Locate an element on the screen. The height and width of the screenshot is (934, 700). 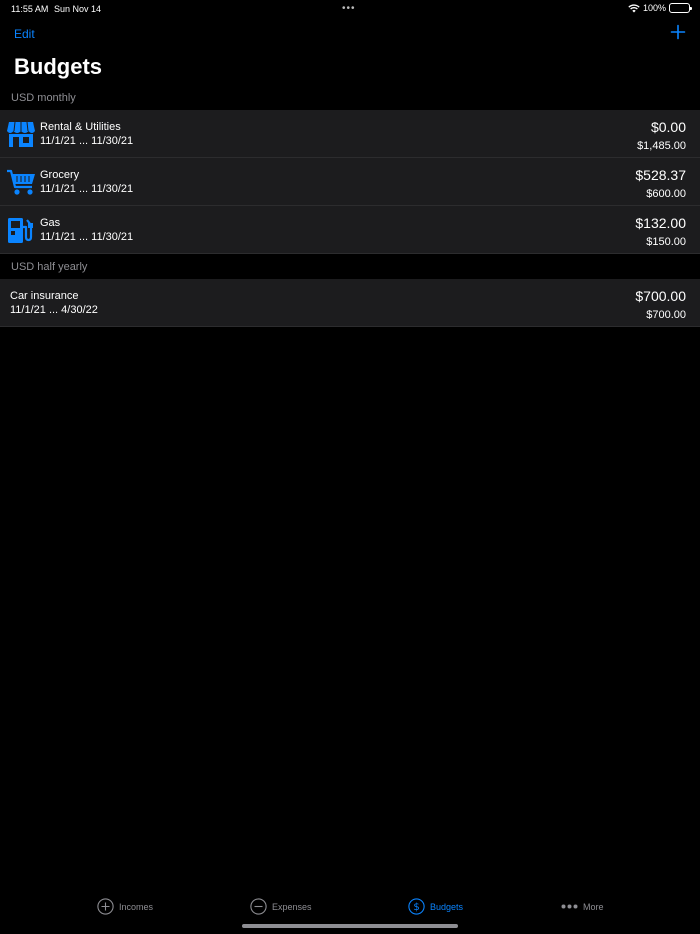
edit-button: Edit is located at coordinates (24, 34).